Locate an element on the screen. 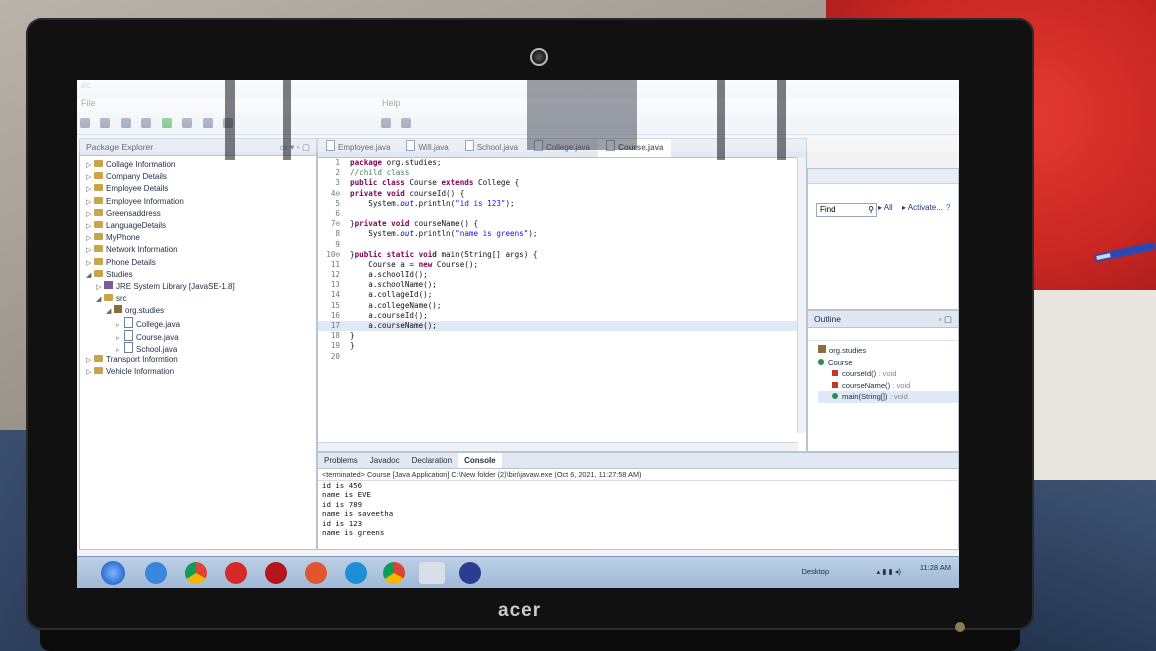  ie-icon is located at coordinates (156, 573).